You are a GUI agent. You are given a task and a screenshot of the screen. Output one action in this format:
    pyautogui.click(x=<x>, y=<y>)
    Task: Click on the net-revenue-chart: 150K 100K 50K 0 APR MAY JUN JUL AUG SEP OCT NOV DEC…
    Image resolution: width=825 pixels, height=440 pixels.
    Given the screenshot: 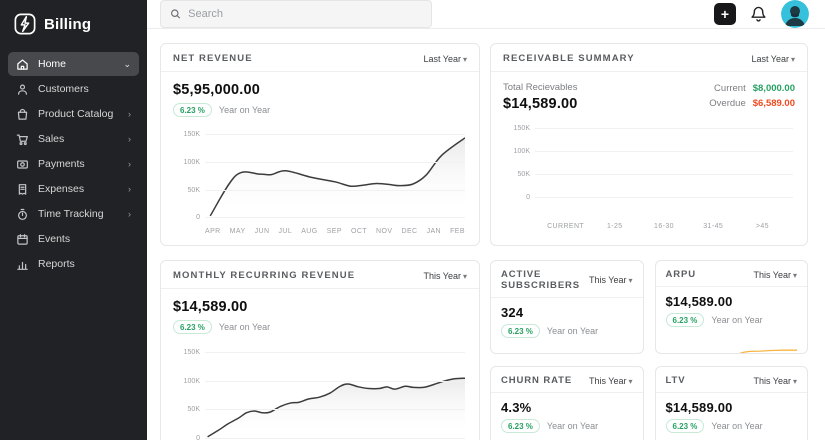 What is the action you would take?
    pyautogui.click(x=320, y=182)
    